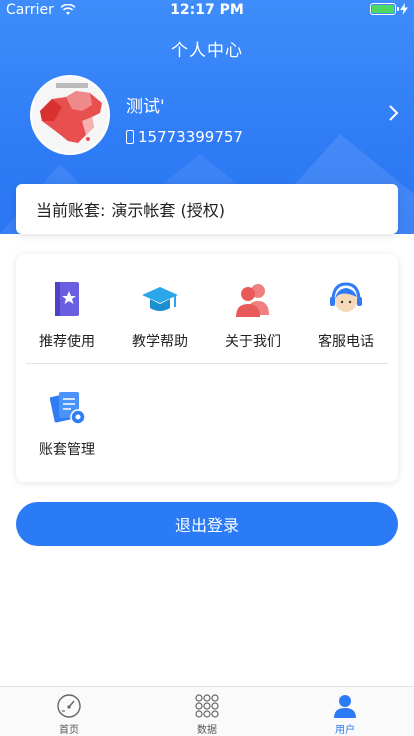  Describe the element at coordinates (160, 315) in the screenshot. I see `grid-item-help: 教学帮助` at that location.